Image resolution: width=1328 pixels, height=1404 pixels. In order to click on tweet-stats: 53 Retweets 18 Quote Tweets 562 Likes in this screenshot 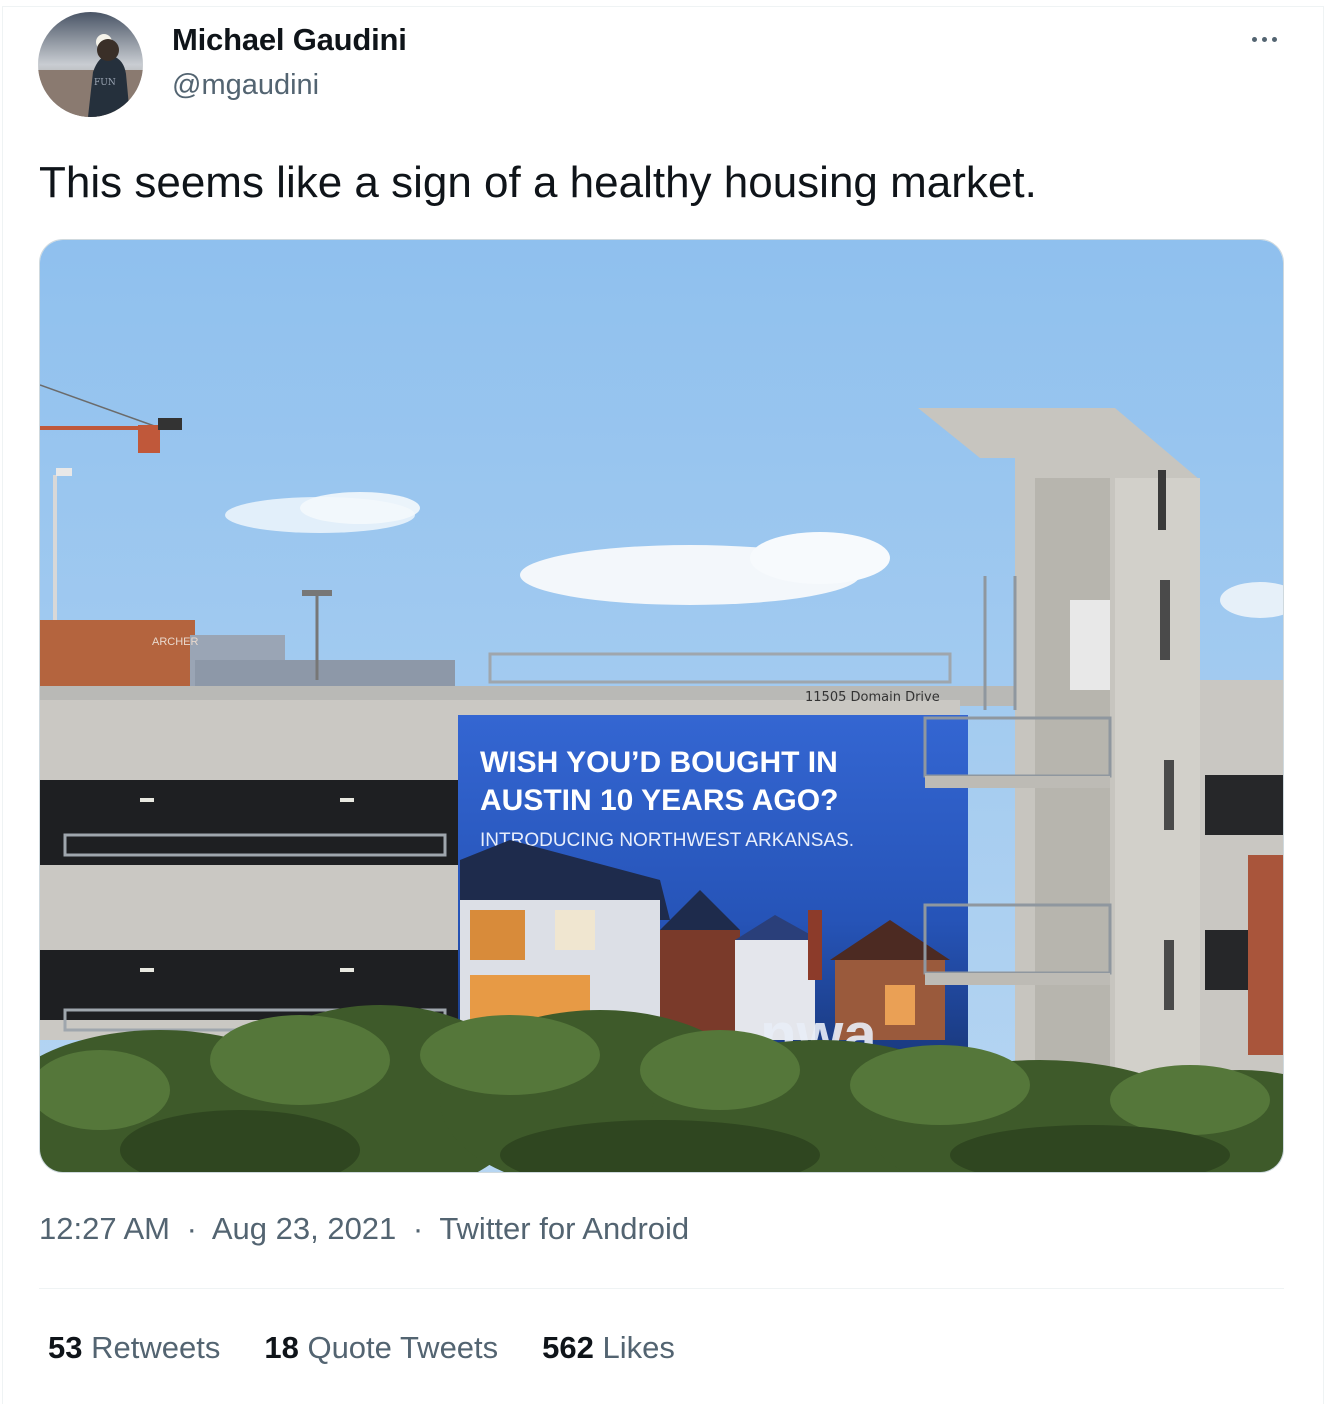, I will do `click(383, 1348)`.